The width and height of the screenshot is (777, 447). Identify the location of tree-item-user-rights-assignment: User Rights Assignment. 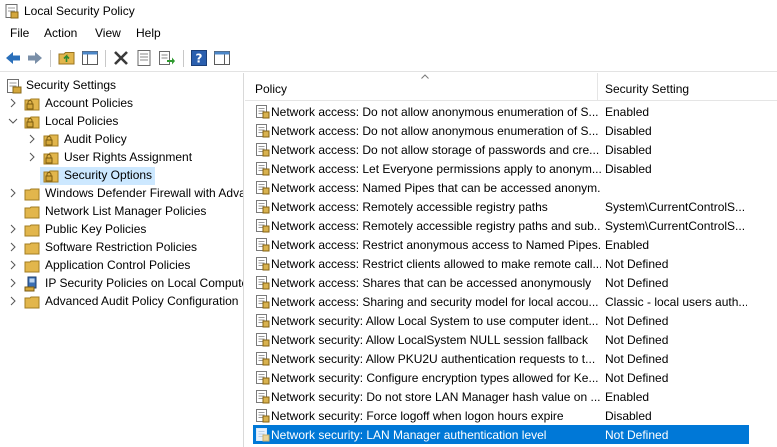
(121, 158).